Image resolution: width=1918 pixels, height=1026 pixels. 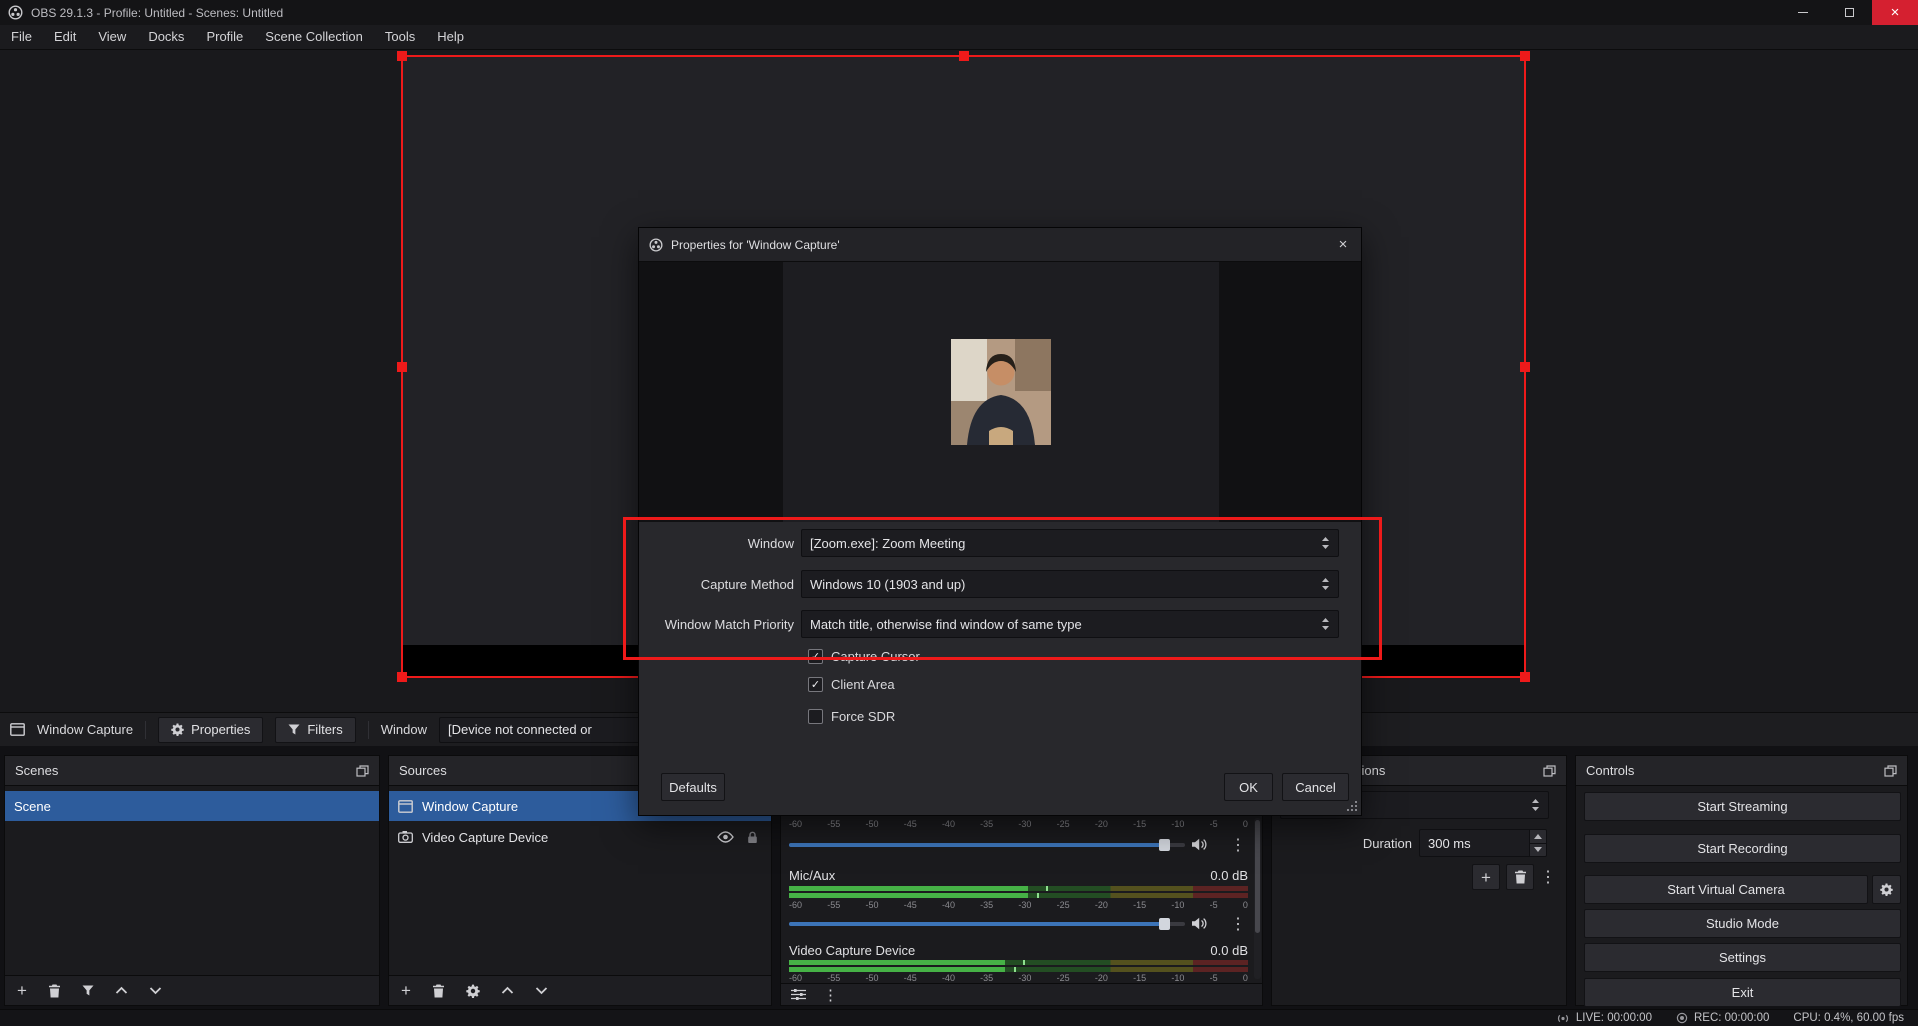 I want to click on exit-button: Exit, so click(x=1742, y=992).